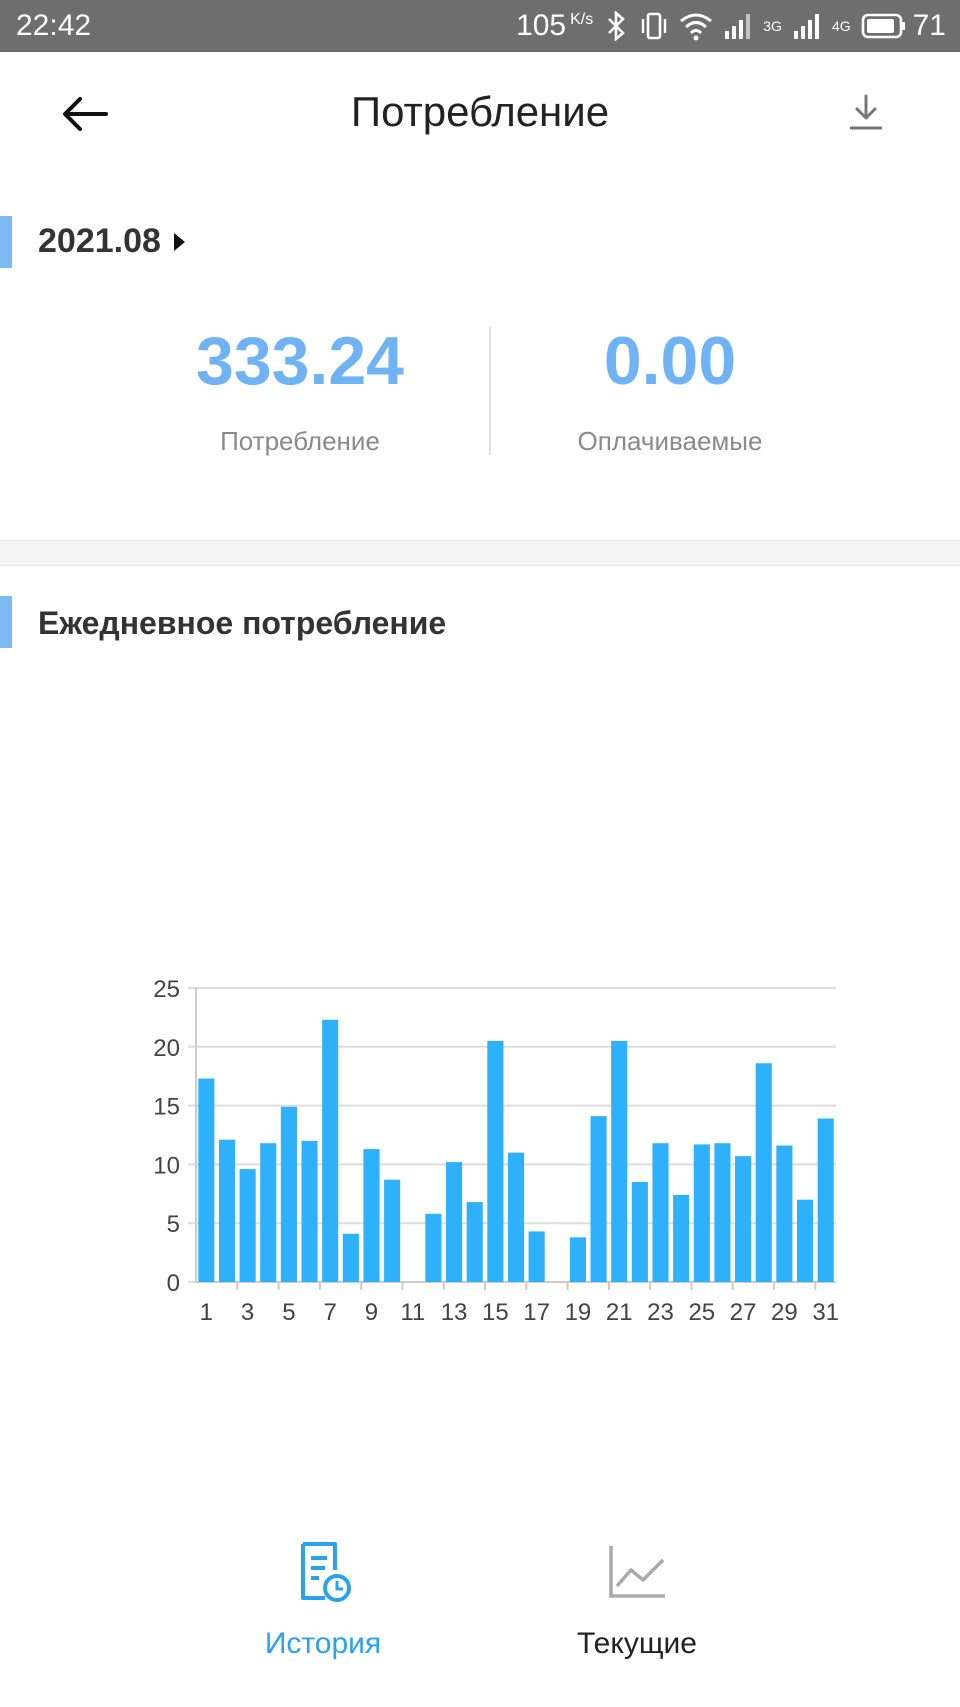 Image resolution: width=960 pixels, height=1707 pixels. I want to click on chart-x-tick-label: 7, so click(330, 1312).